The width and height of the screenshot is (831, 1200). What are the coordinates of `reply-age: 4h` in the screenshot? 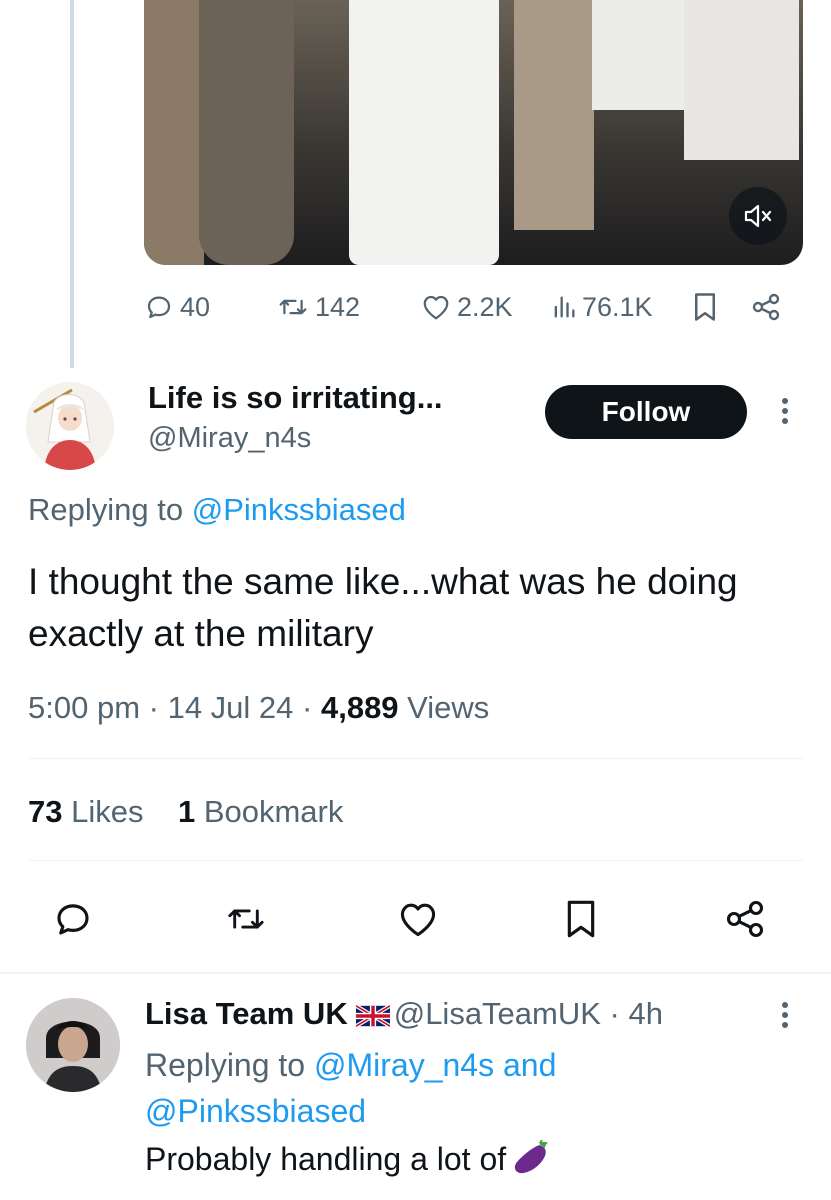 It's located at (646, 1013).